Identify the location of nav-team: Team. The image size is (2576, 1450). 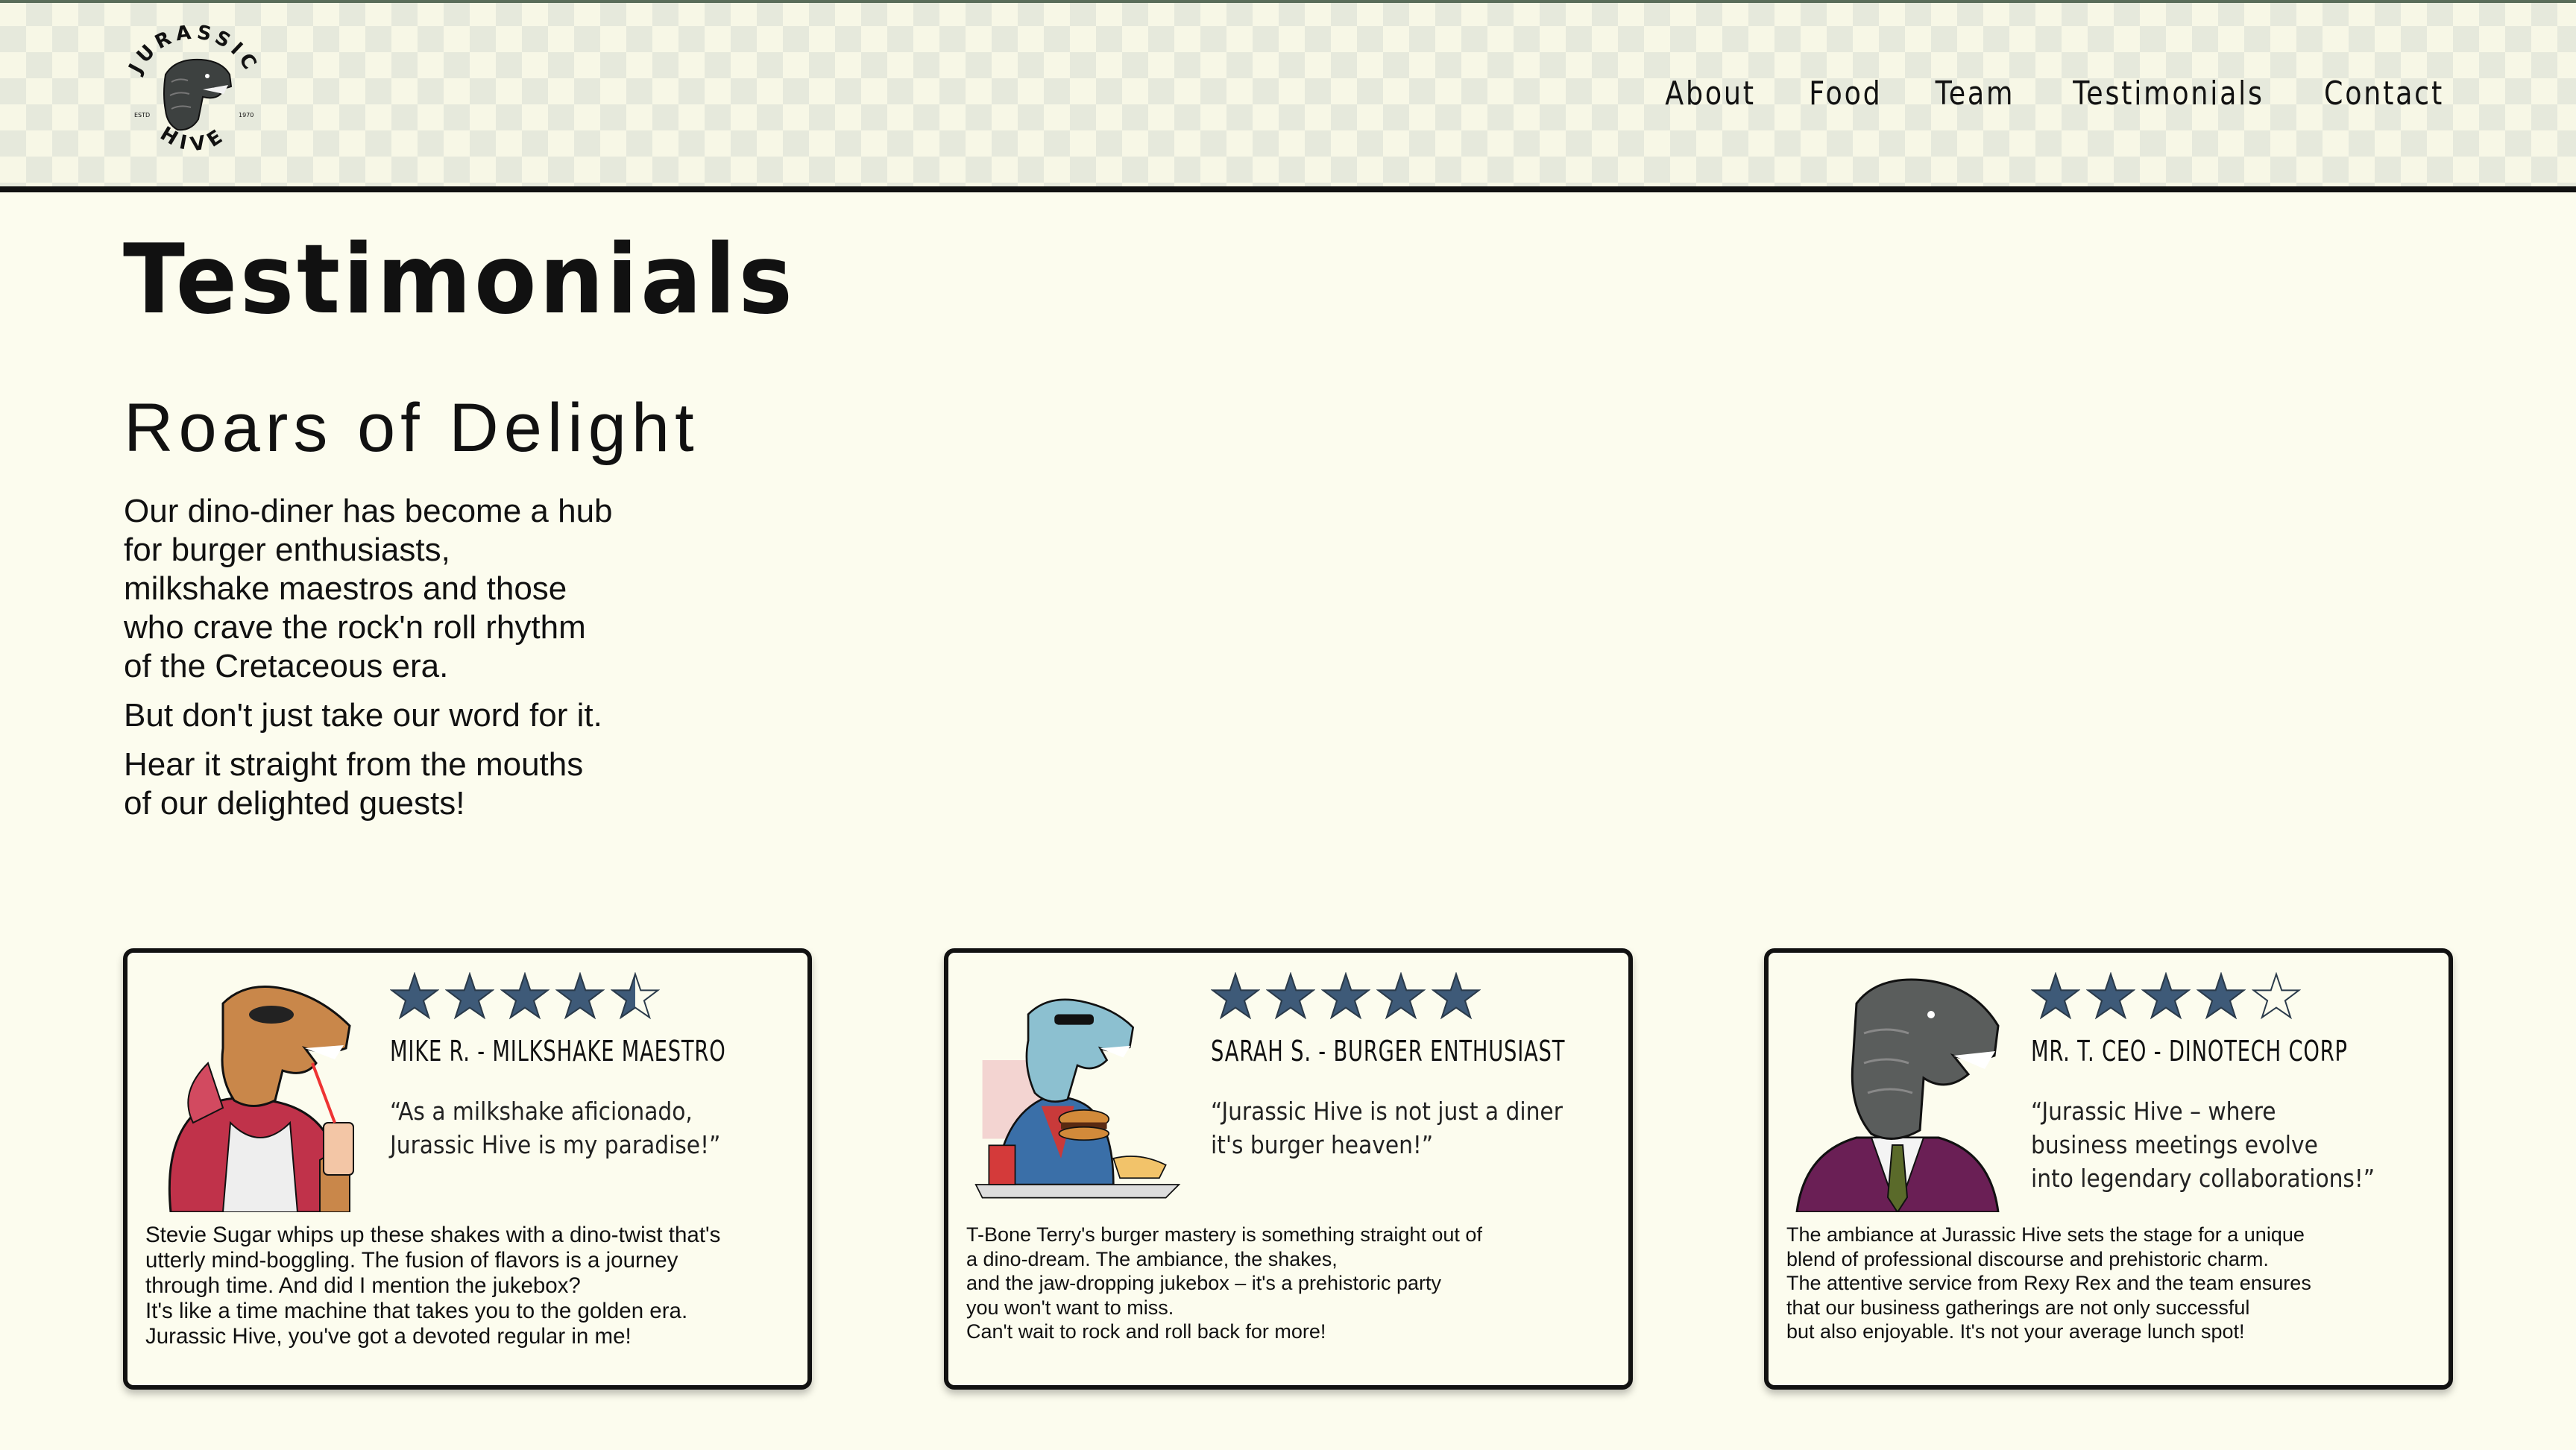
(1975, 94).